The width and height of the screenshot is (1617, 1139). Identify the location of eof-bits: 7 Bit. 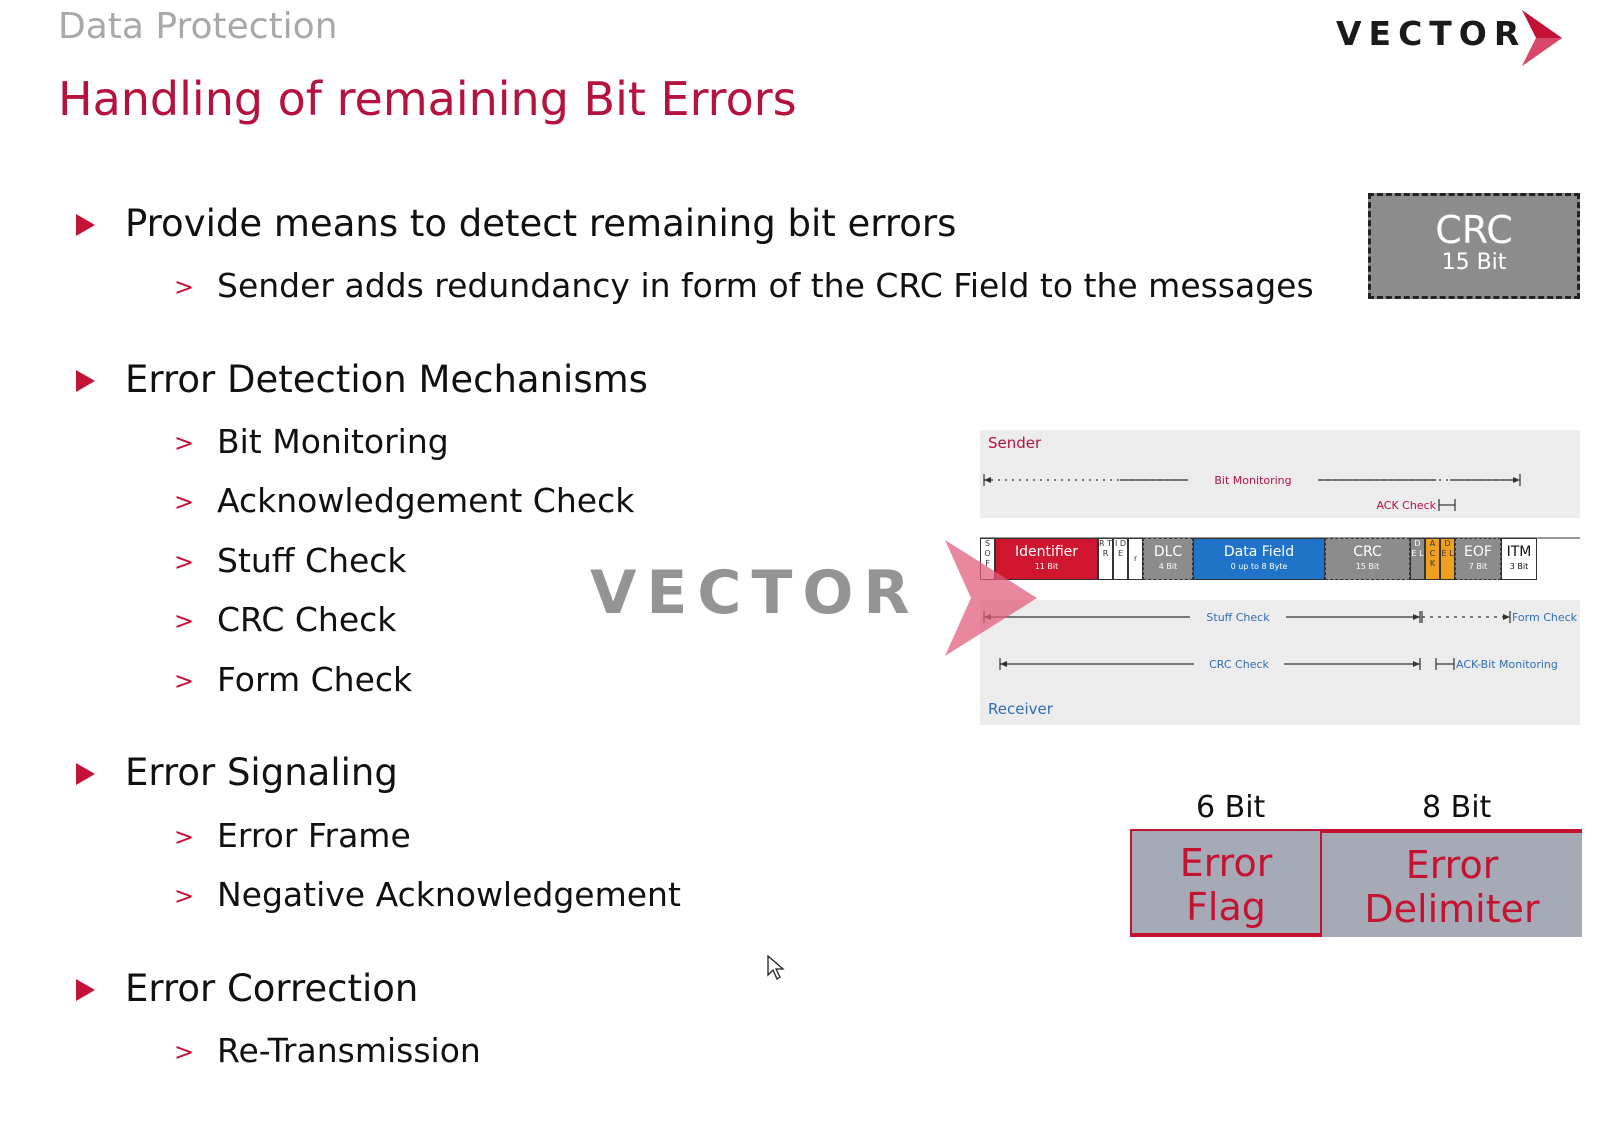
(1478, 566).